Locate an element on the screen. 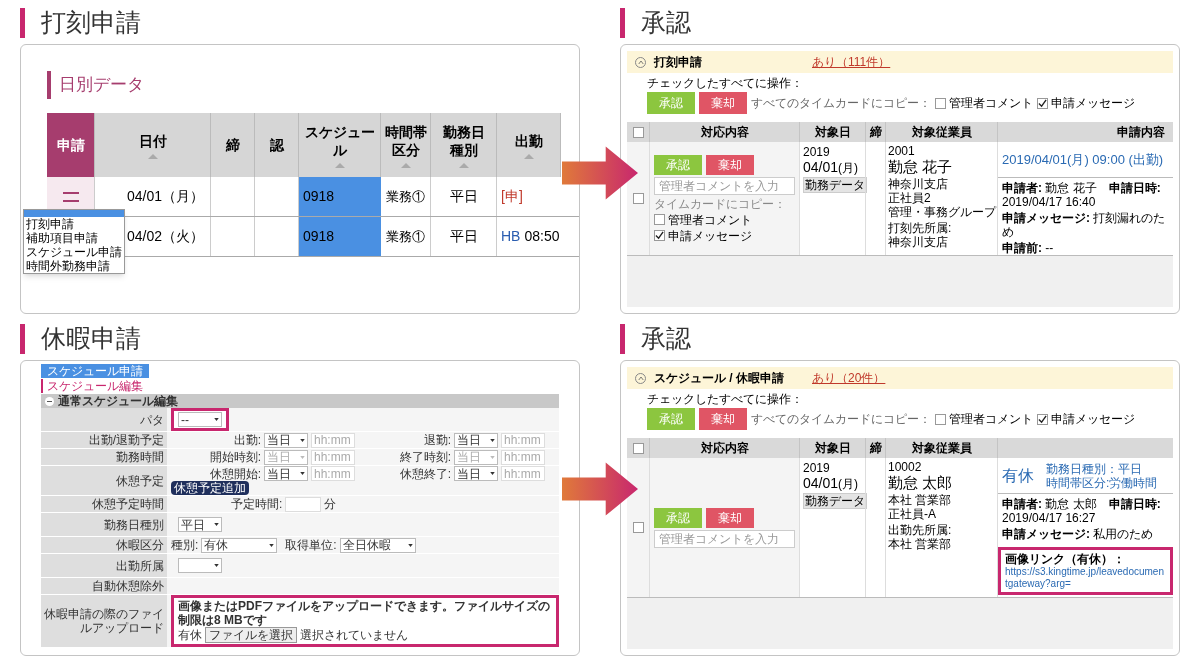  count-link: あり（111件） is located at coordinates (851, 62).